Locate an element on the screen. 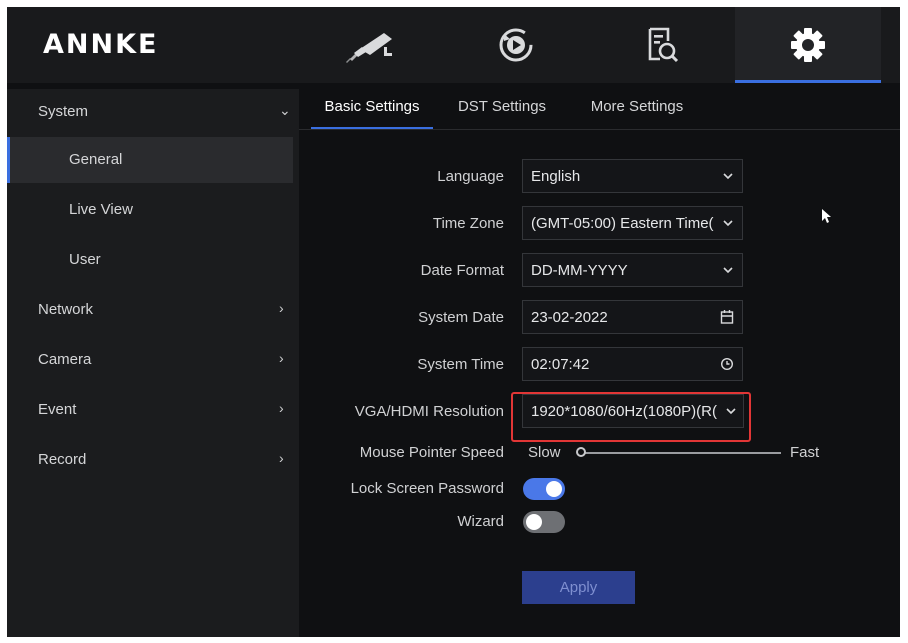 Image resolution: width=908 pixels, height=643 pixels. chevron-down-icon: ⌄ is located at coordinates (285, 110).